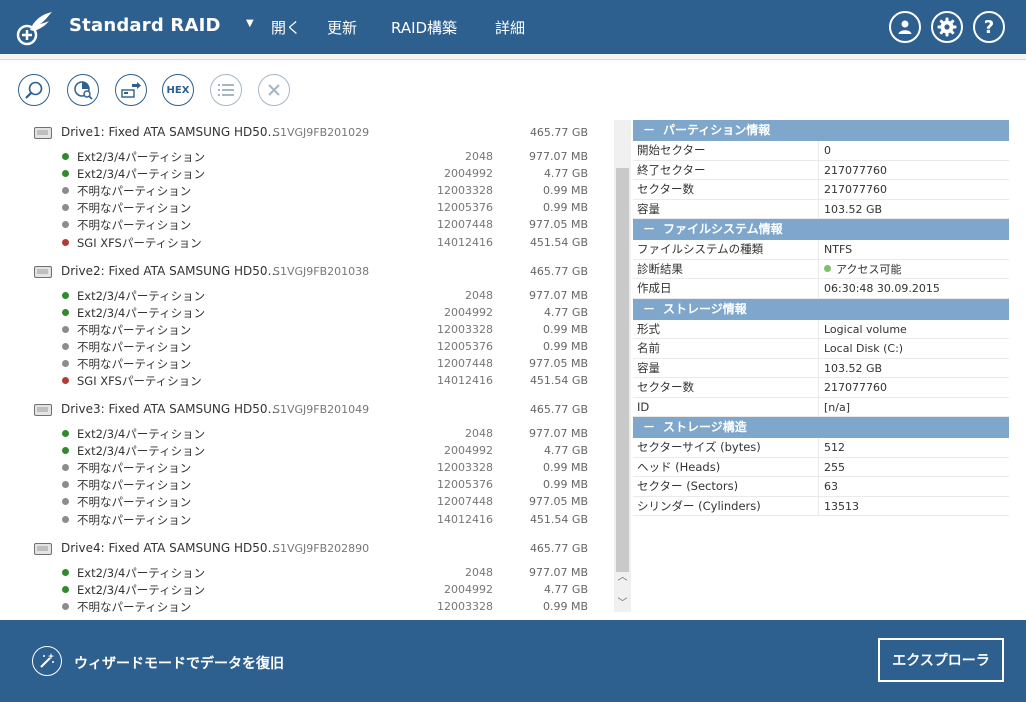 This screenshot has height=702, width=1026. I want to click on property-value: 103.52 GB, so click(850, 209).